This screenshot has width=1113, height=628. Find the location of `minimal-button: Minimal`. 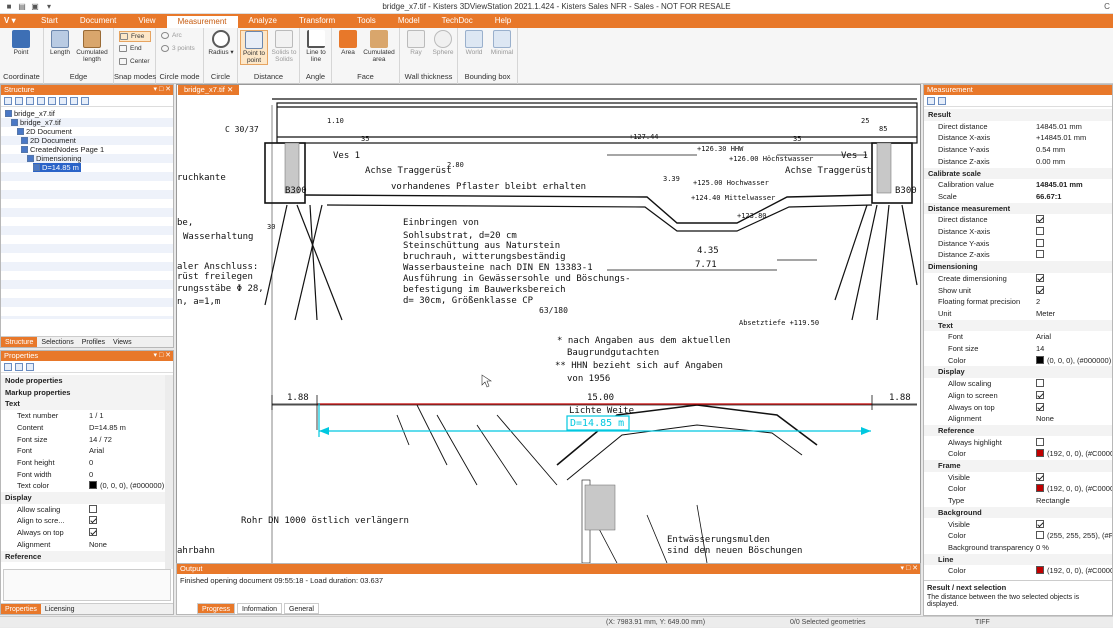

minimal-button: Minimal is located at coordinates (502, 43).